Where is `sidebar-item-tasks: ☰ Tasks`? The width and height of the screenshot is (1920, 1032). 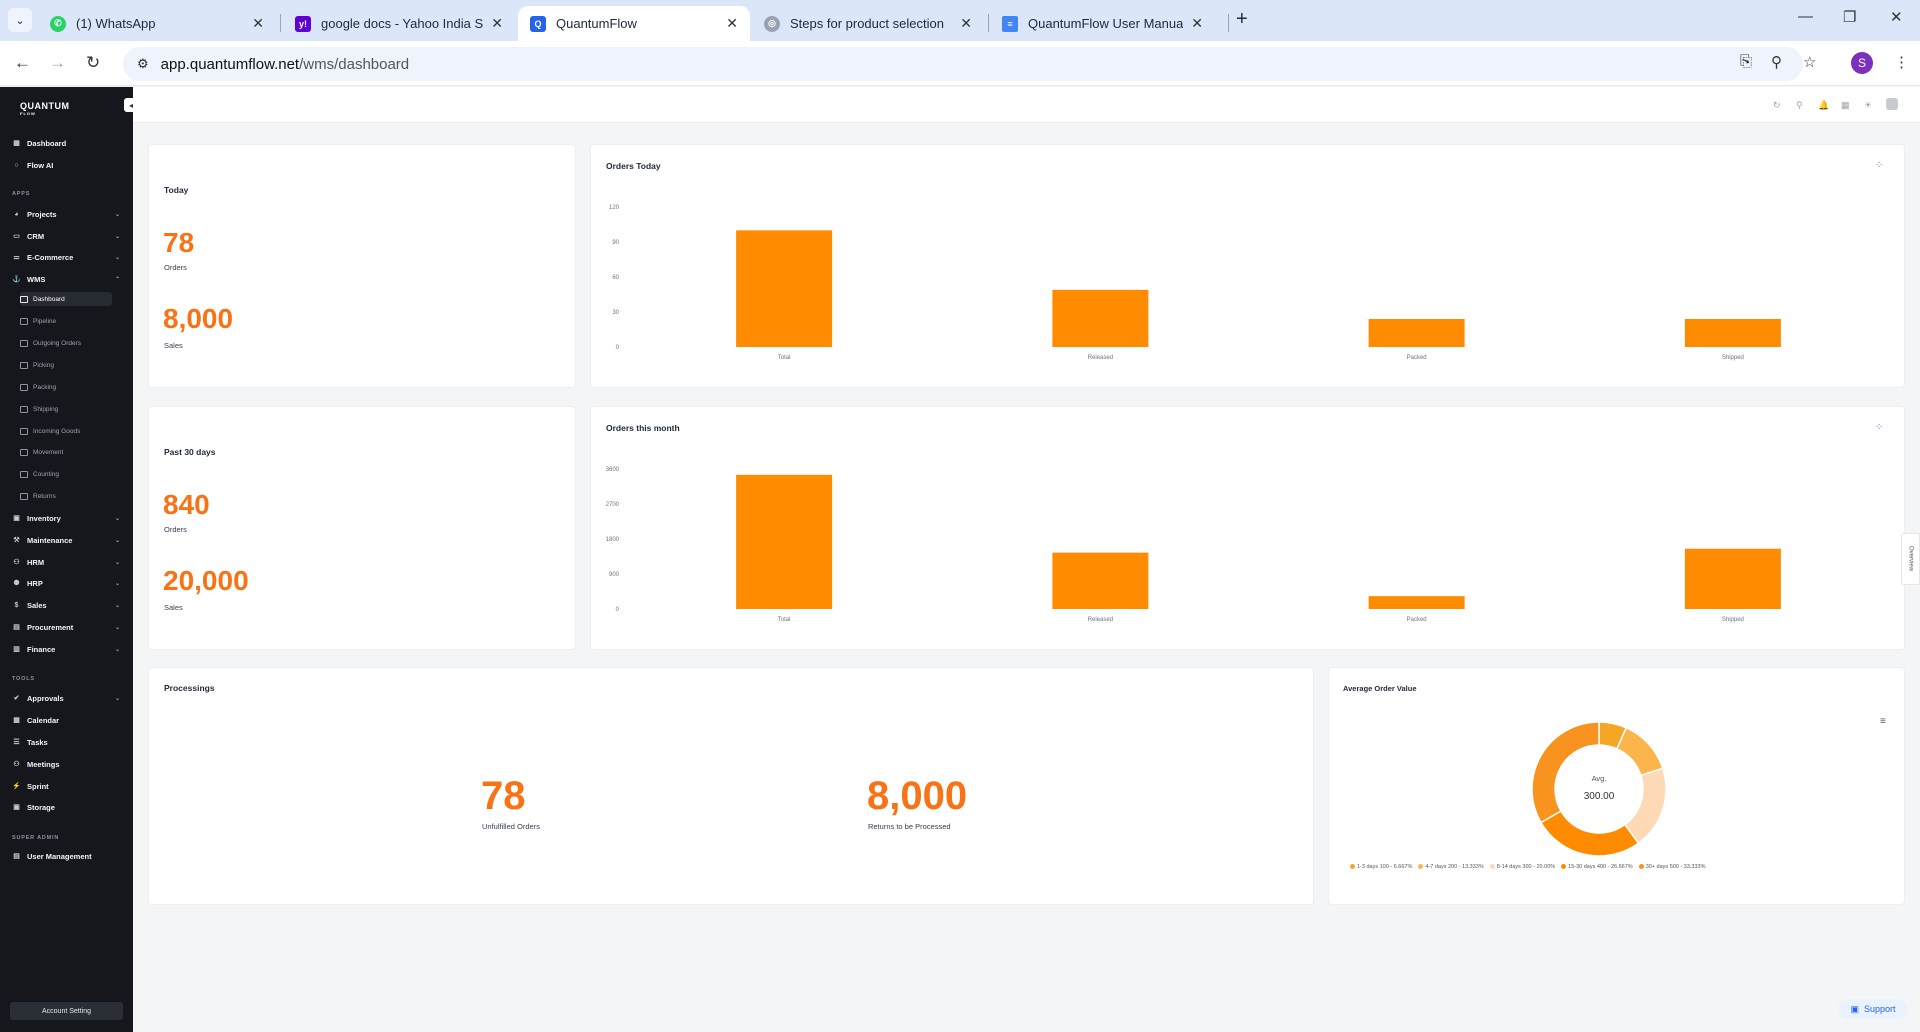
sidebar-item-tasks: ☰ Tasks is located at coordinates (68, 742).